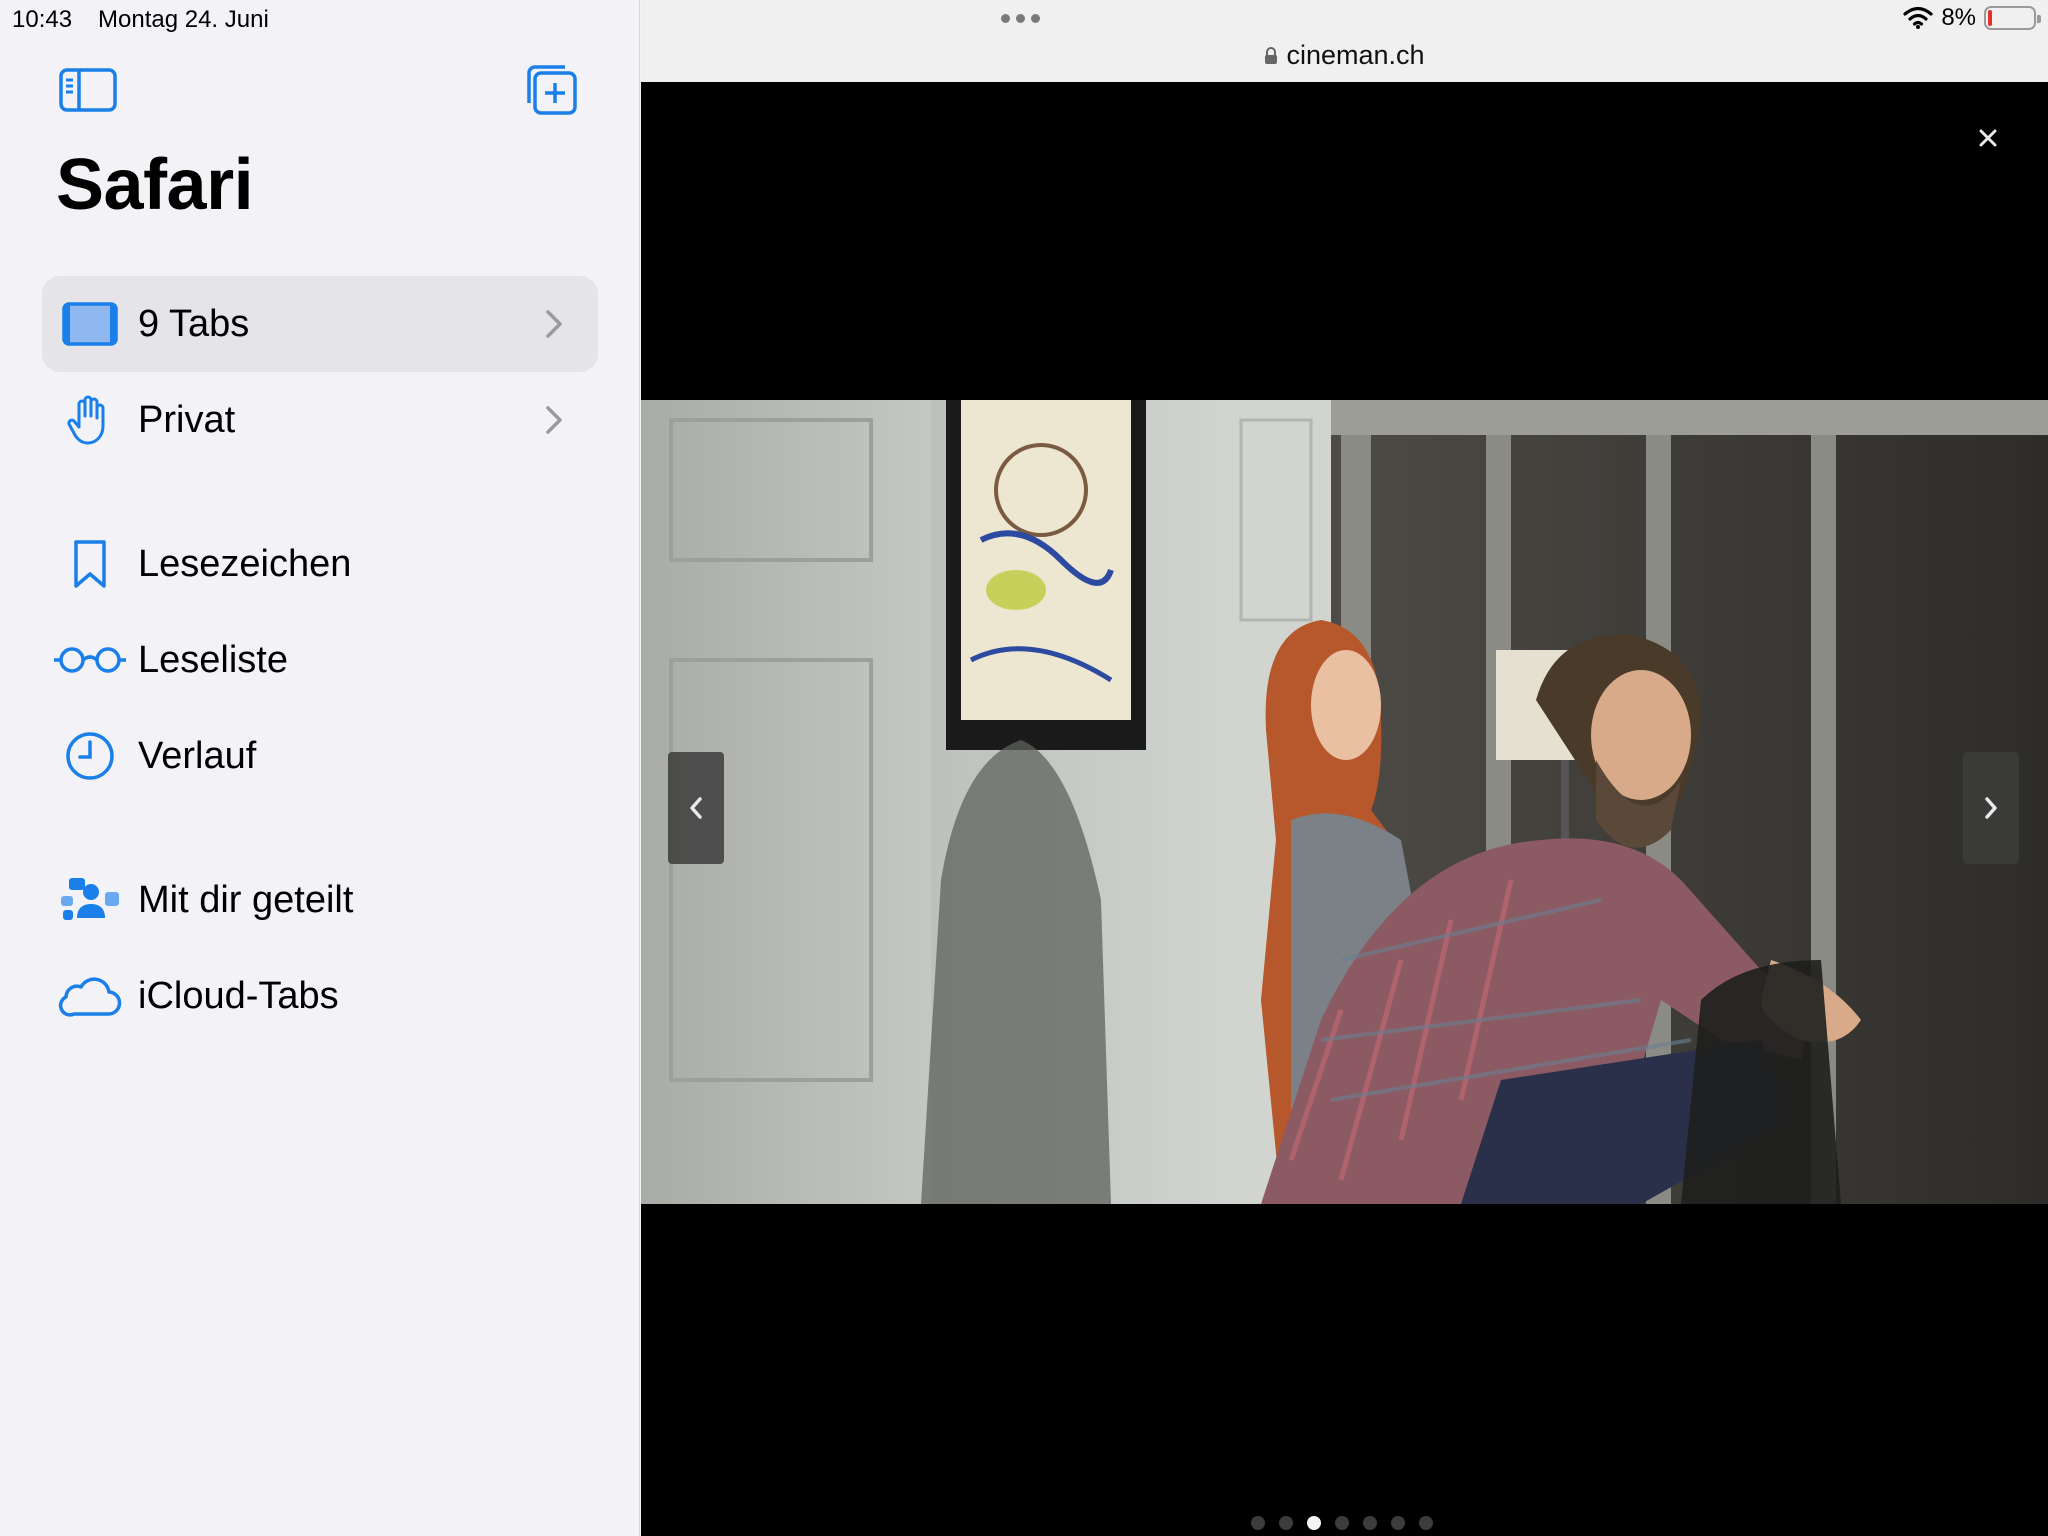  What do you see at coordinates (1990, 18) in the screenshot?
I see `battery-level` at bounding box center [1990, 18].